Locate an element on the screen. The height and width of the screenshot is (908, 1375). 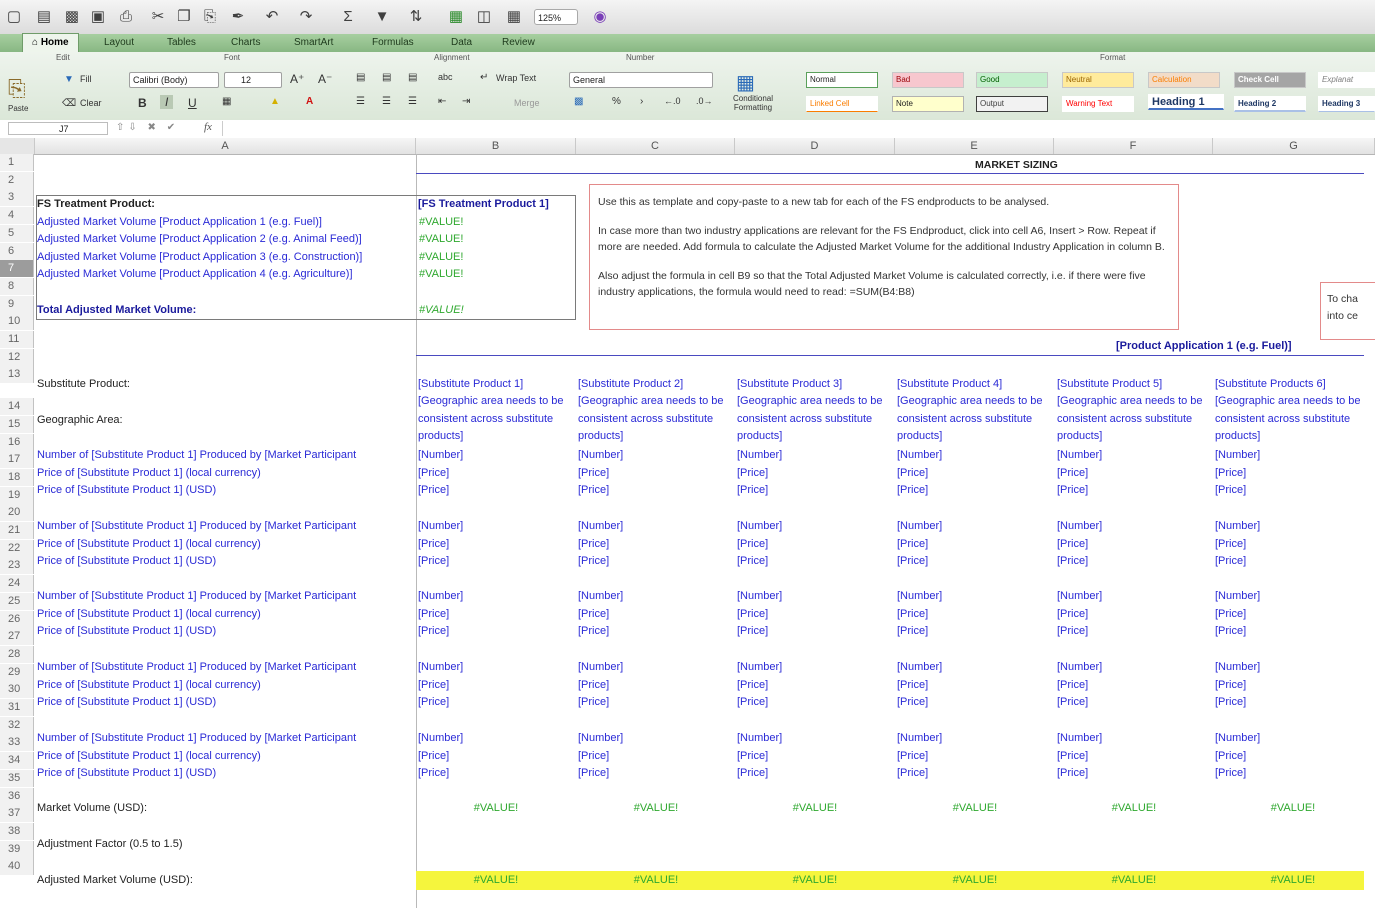
row-number: 7 is located at coordinates (17, 269).